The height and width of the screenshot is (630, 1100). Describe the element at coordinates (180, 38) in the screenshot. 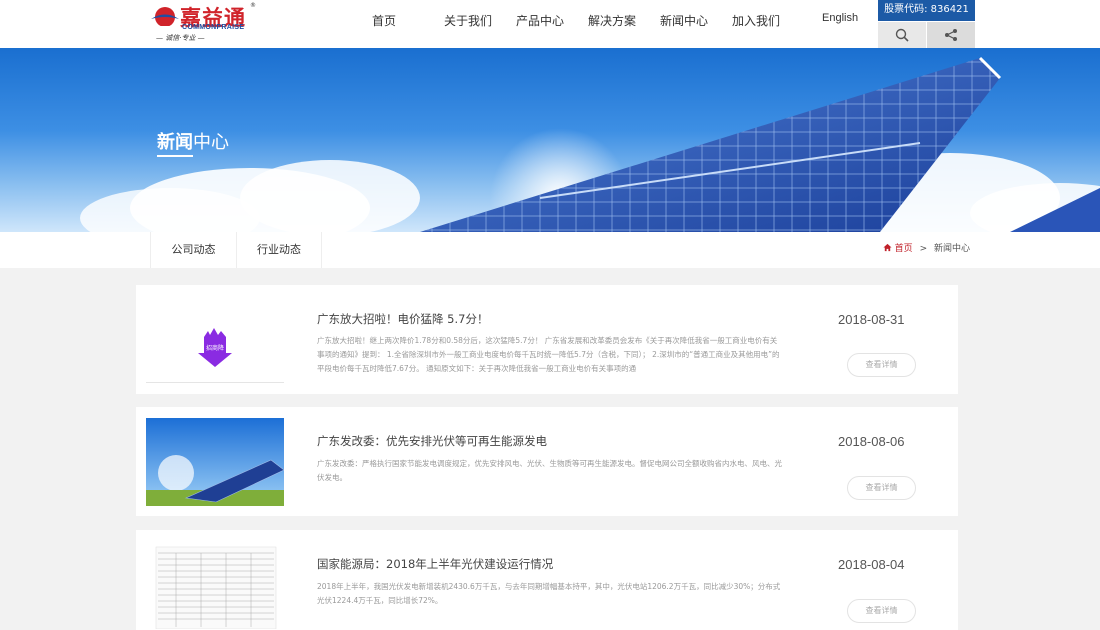

I see `logo-slogan: — 诚信·专业 —` at that location.